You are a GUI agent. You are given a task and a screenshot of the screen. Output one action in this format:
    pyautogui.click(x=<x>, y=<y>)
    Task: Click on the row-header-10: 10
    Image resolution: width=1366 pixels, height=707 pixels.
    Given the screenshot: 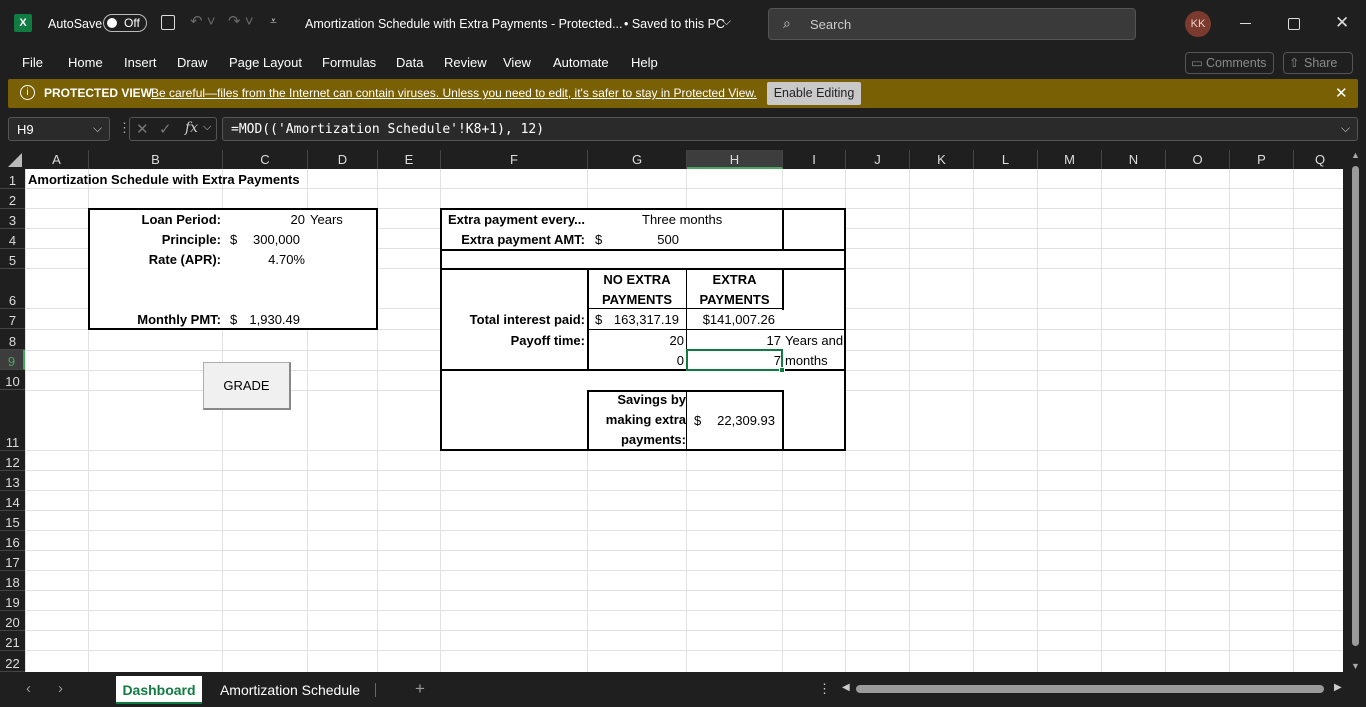 What is the action you would take?
    pyautogui.click(x=12, y=380)
    